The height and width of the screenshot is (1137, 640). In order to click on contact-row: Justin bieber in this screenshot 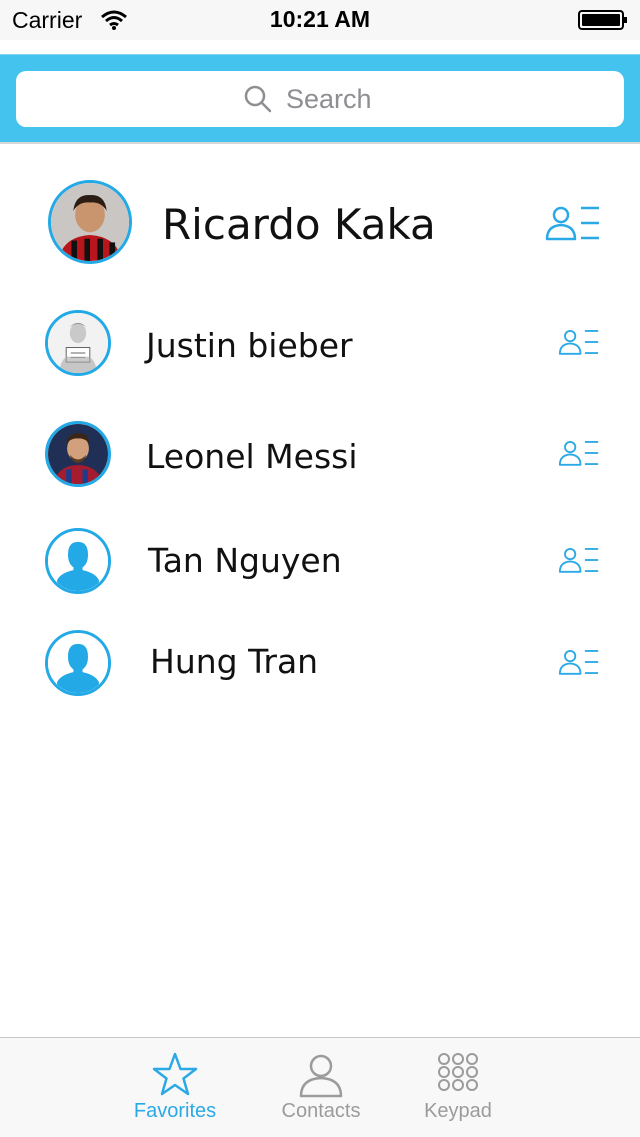, I will do `click(320, 343)`.